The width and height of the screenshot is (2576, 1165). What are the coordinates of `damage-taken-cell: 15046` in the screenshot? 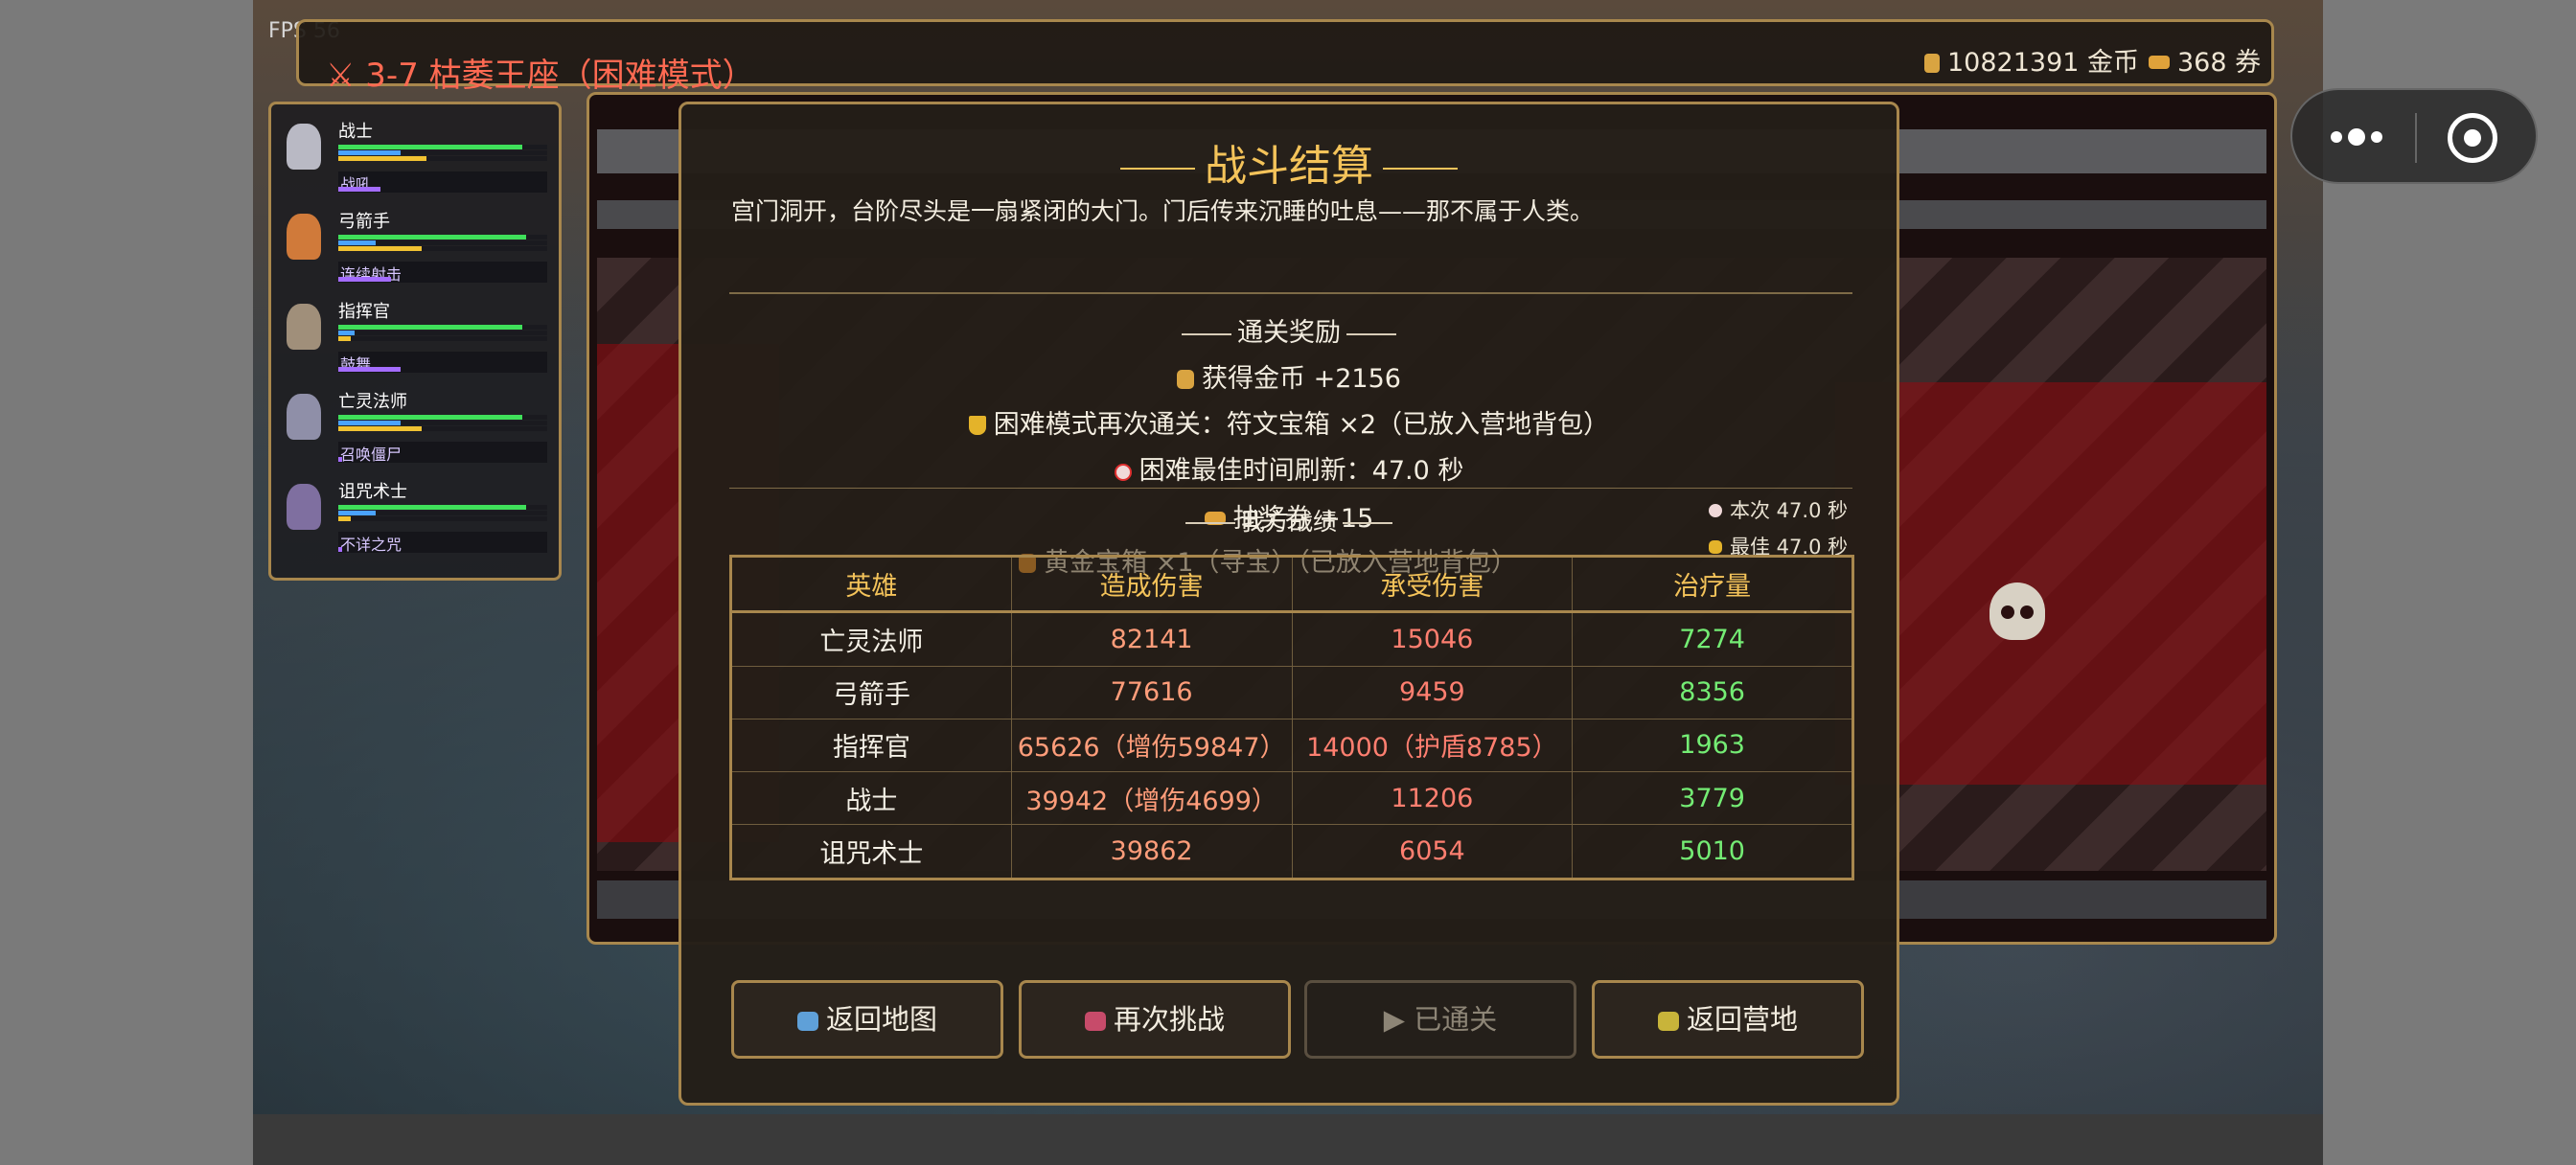 It's located at (1433, 639).